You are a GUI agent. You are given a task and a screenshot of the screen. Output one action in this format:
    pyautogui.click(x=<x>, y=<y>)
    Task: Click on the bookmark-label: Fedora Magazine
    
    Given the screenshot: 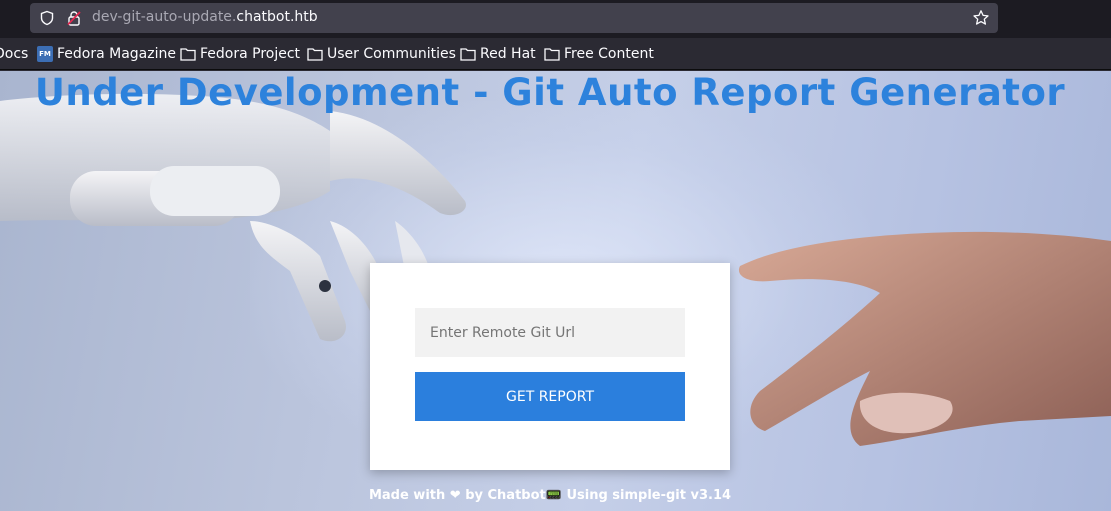 What is the action you would take?
    pyautogui.click(x=116, y=54)
    